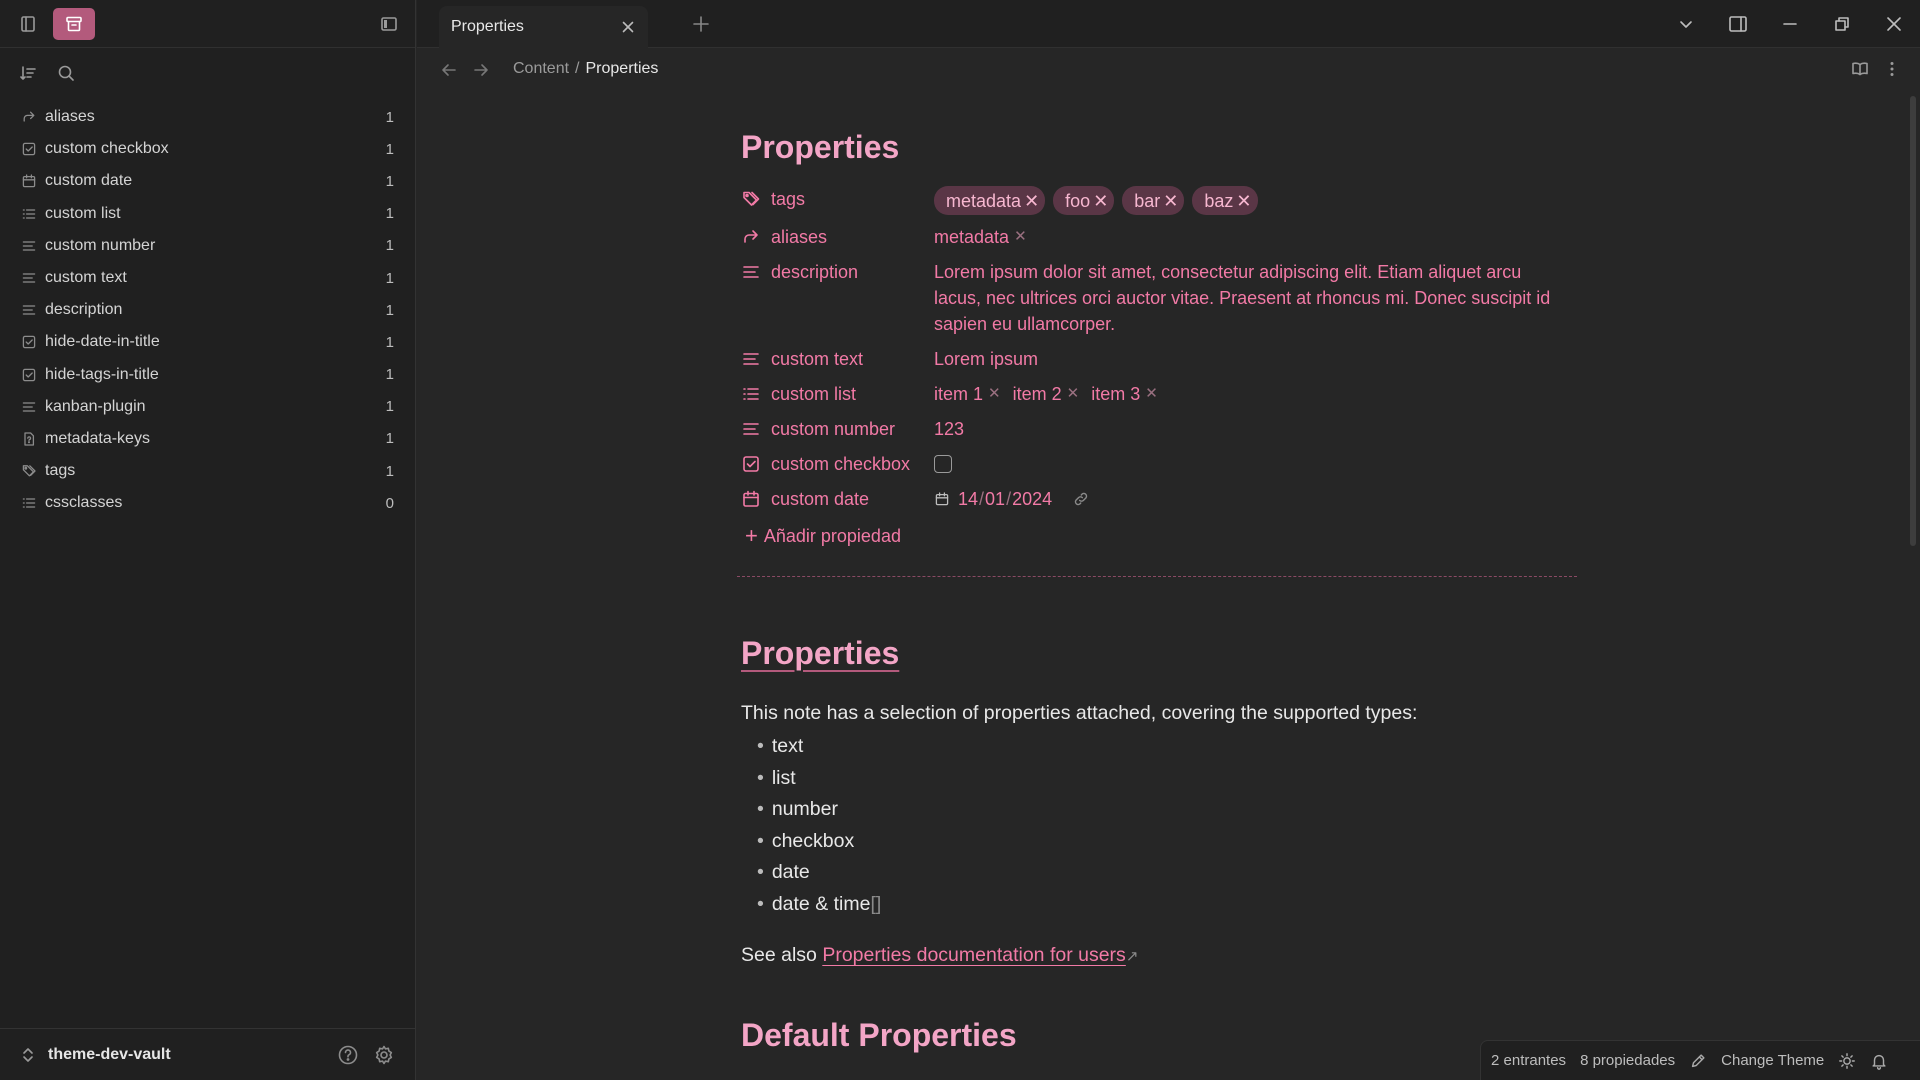 This screenshot has height=1080, width=1920. I want to click on property-key-description: description, so click(837, 272).